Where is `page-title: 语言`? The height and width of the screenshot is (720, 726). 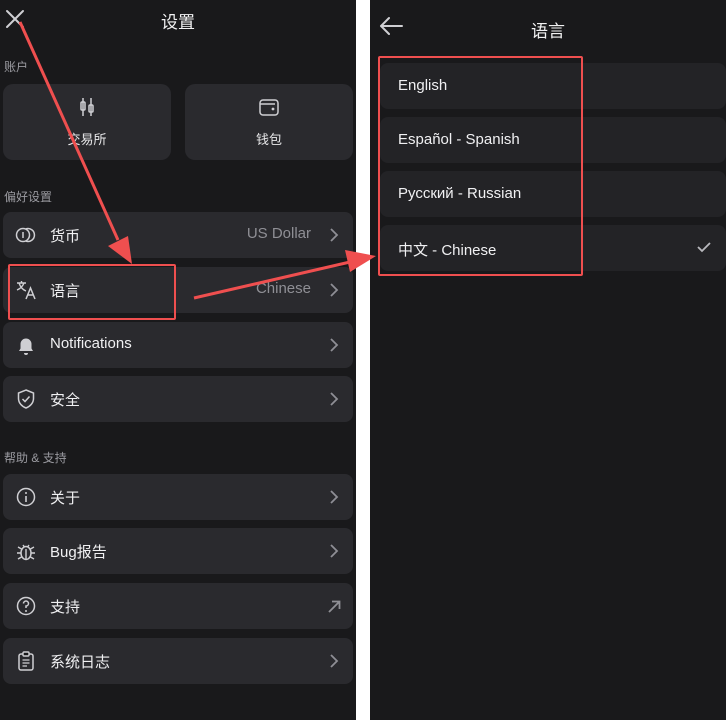
page-title: 语言 is located at coordinates (548, 31).